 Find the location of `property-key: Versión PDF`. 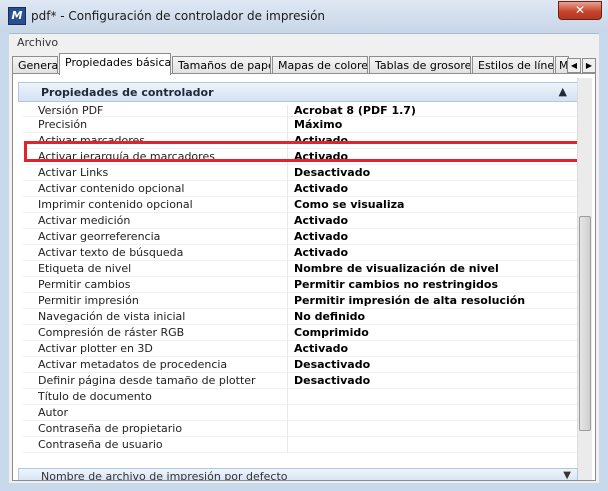

property-key: Versión PDF is located at coordinates (155, 111).